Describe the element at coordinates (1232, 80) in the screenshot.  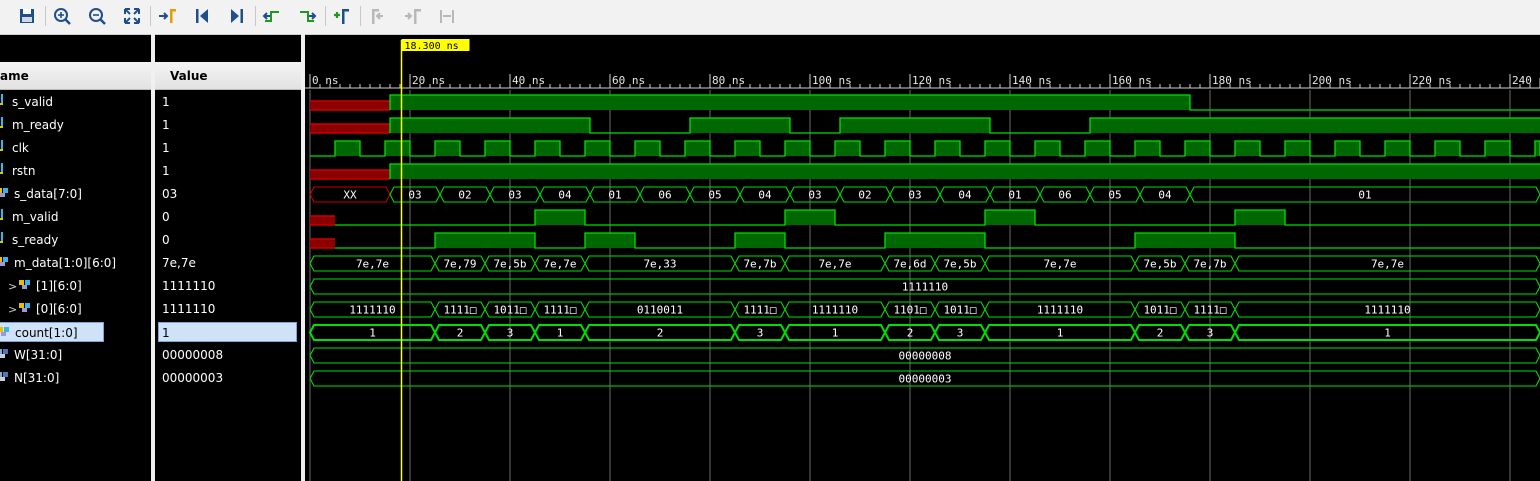
I see `time-tick-label: 180 ns` at that location.